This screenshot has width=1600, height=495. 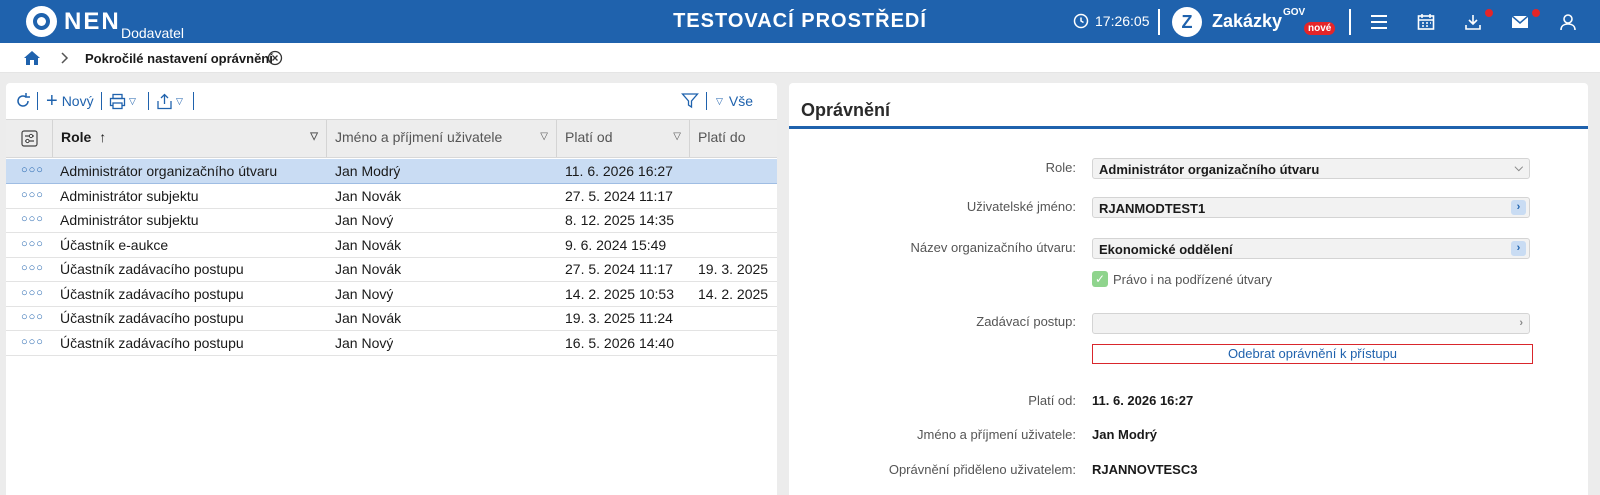 I want to click on cell-from: 11. 6. 2026 16:27, so click(x=619, y=171).